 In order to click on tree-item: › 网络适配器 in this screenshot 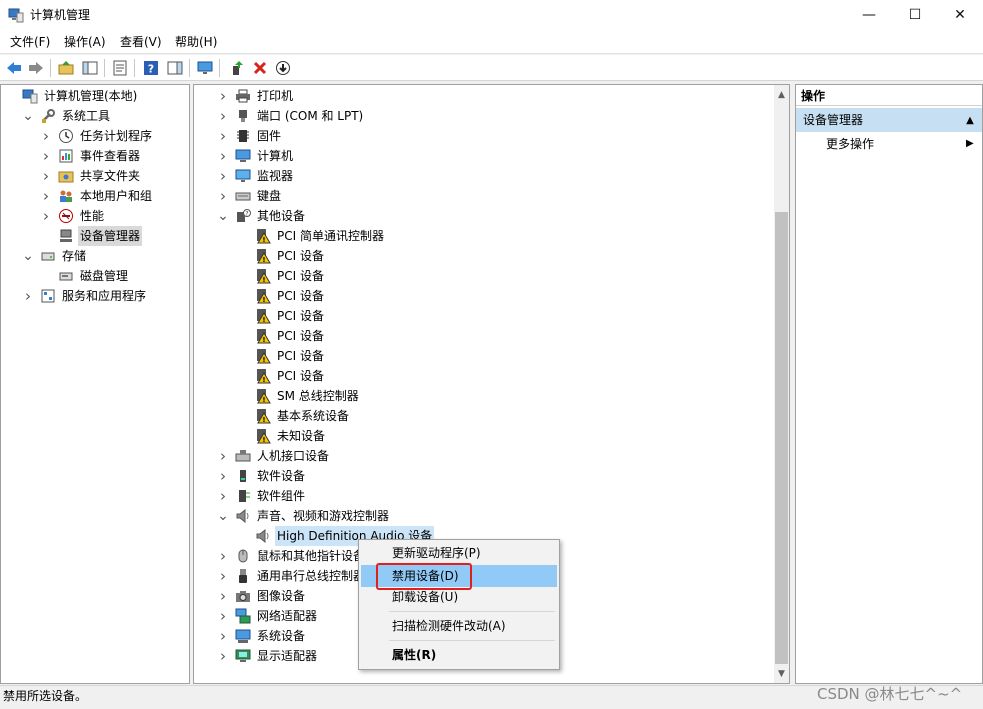, I will do `click(268, 616)`.